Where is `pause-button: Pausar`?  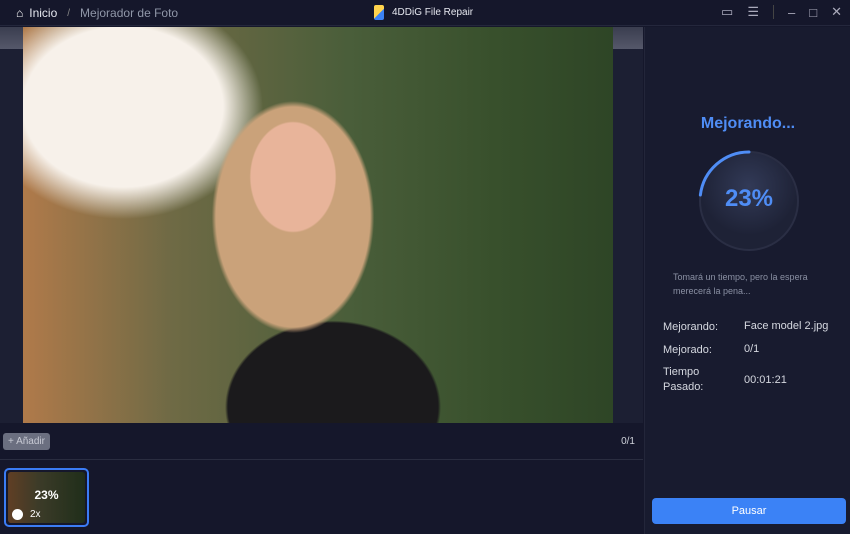
pause-button: Pausar is located at coordinates (749, 511).